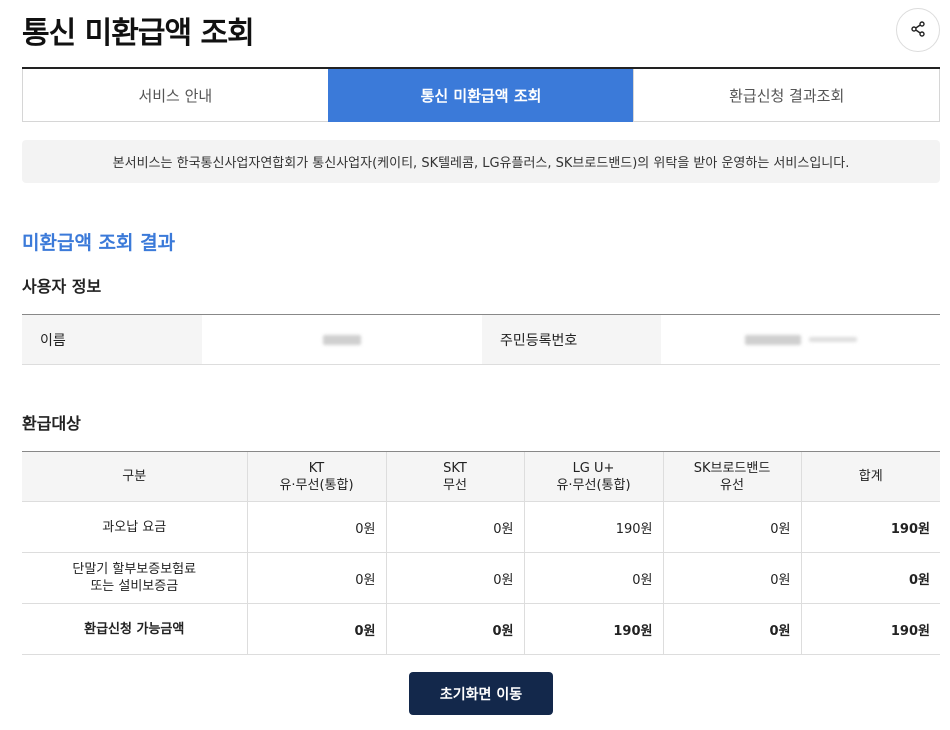  What do you see at coordinates (134, 476) in the screenshot?
I see `header-category: 구분` at bounding box center [134, 476].